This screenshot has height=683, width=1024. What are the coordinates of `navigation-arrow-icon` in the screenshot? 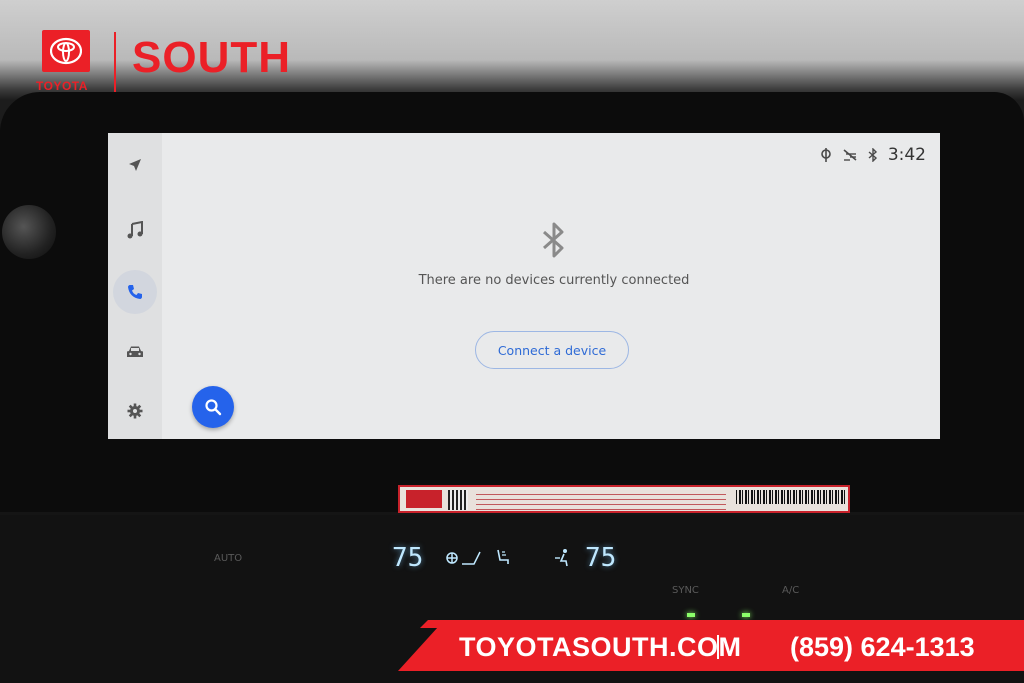 It's located at (135, 165).